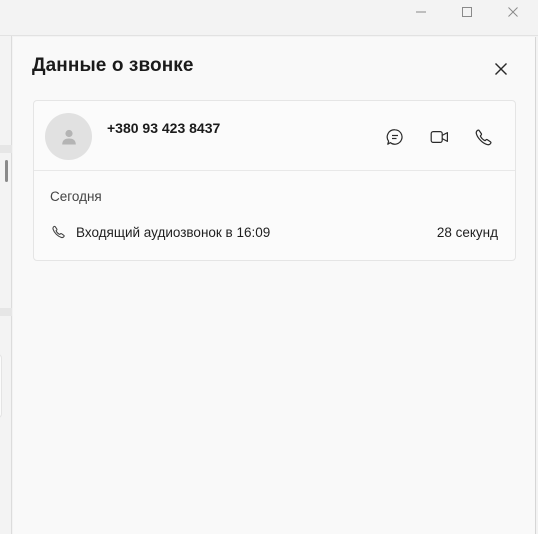 The width and height of the screenshot is (538, 534). What do you see at coordinates (164, 128) in the screenshot?
I see `contact-phone-number: +380 93 423 8437` at bounding box center [164, 128].